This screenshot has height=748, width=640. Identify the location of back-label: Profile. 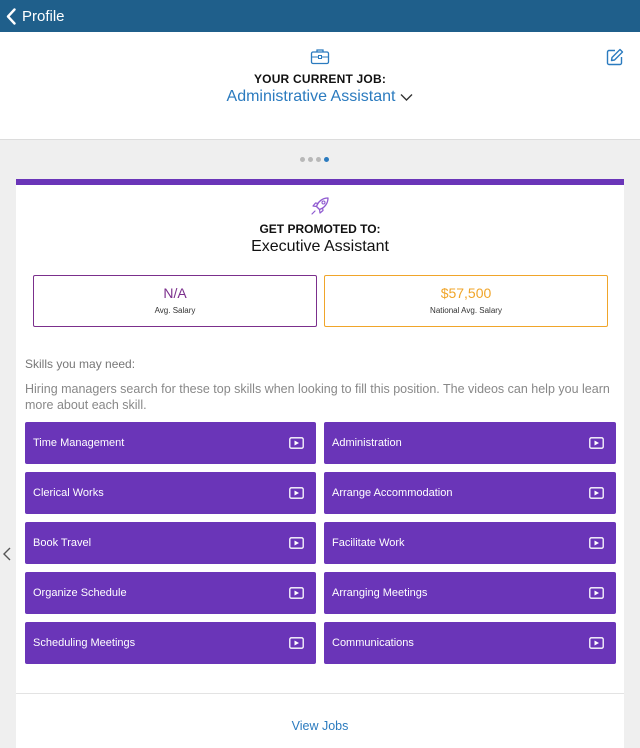
(43, 16).